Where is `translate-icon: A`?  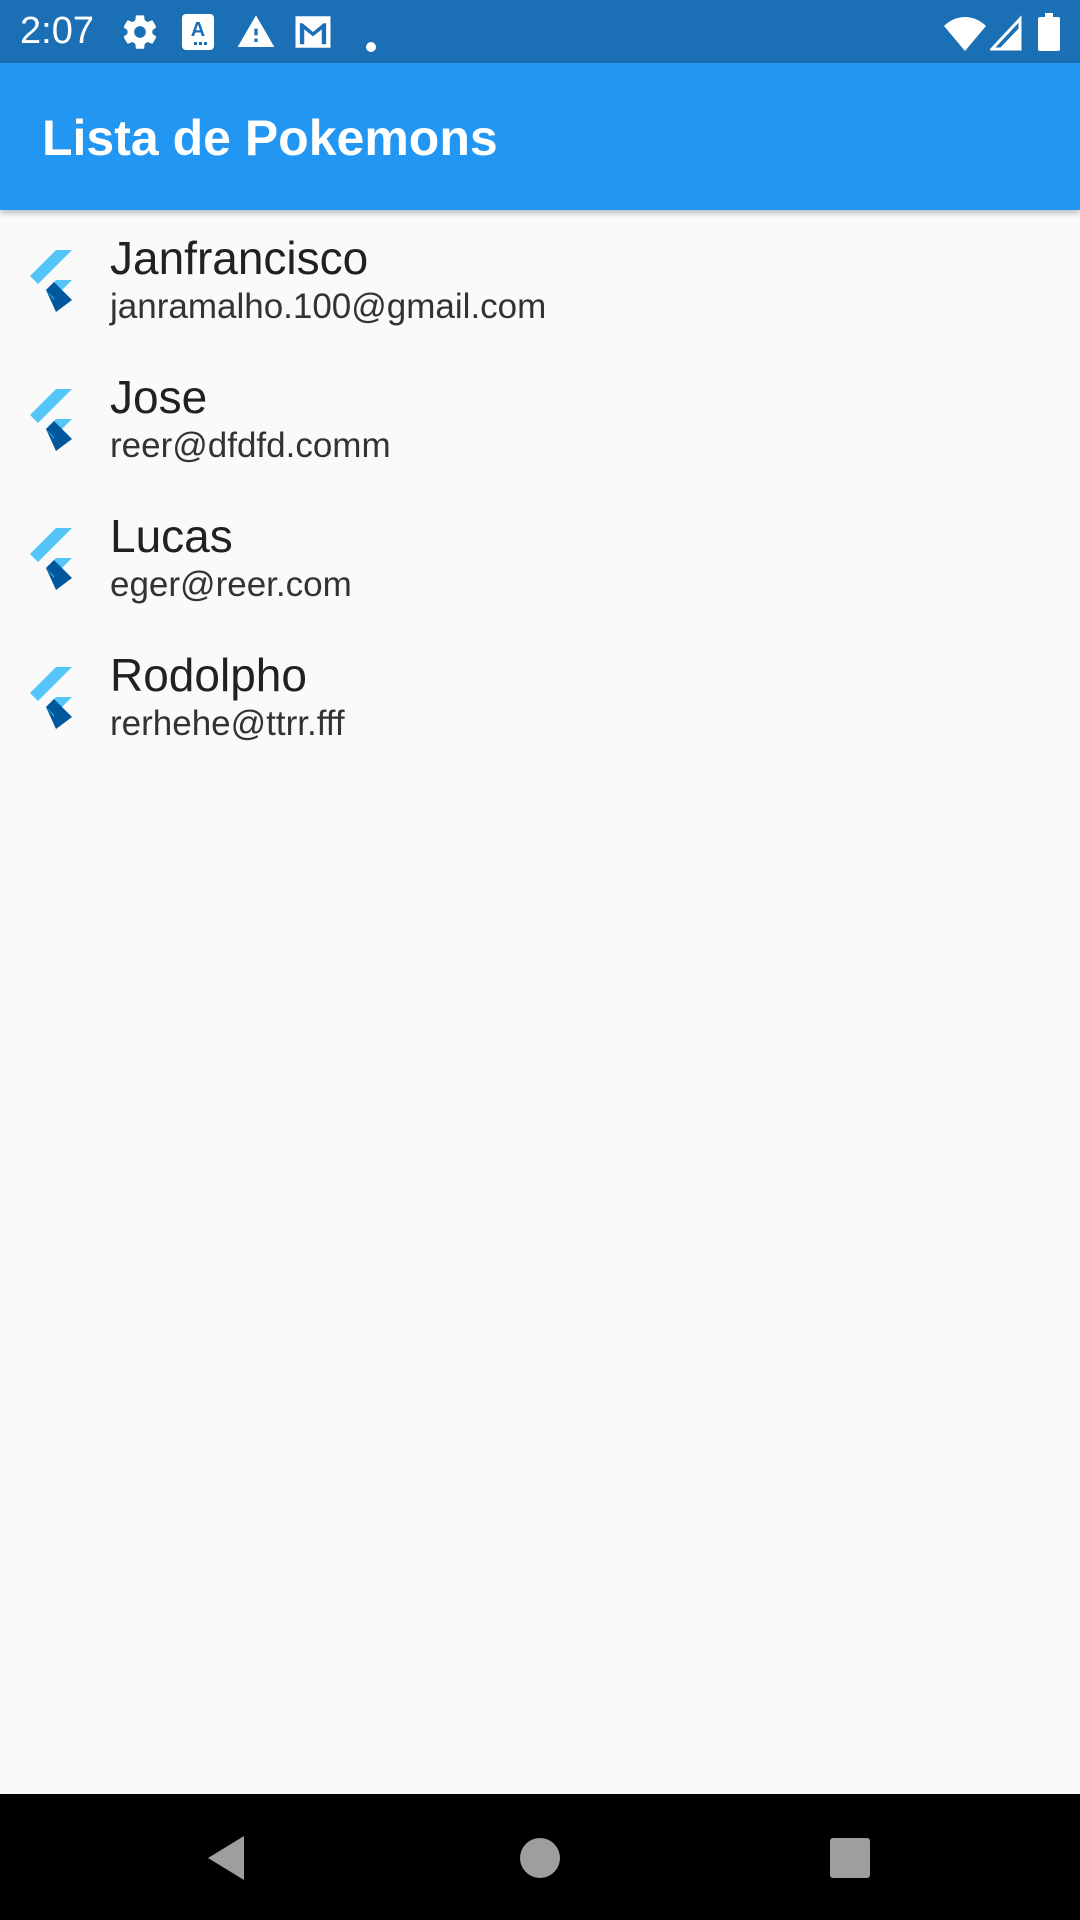
translate-icon: A is located at coordinates (198, 32).